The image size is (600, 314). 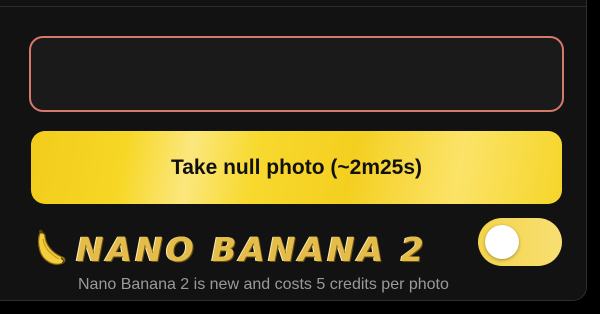 What do you see at coordinates (502, 242) in the screenshot?
I see `toggle-knob` at bounding box center [502, 242].